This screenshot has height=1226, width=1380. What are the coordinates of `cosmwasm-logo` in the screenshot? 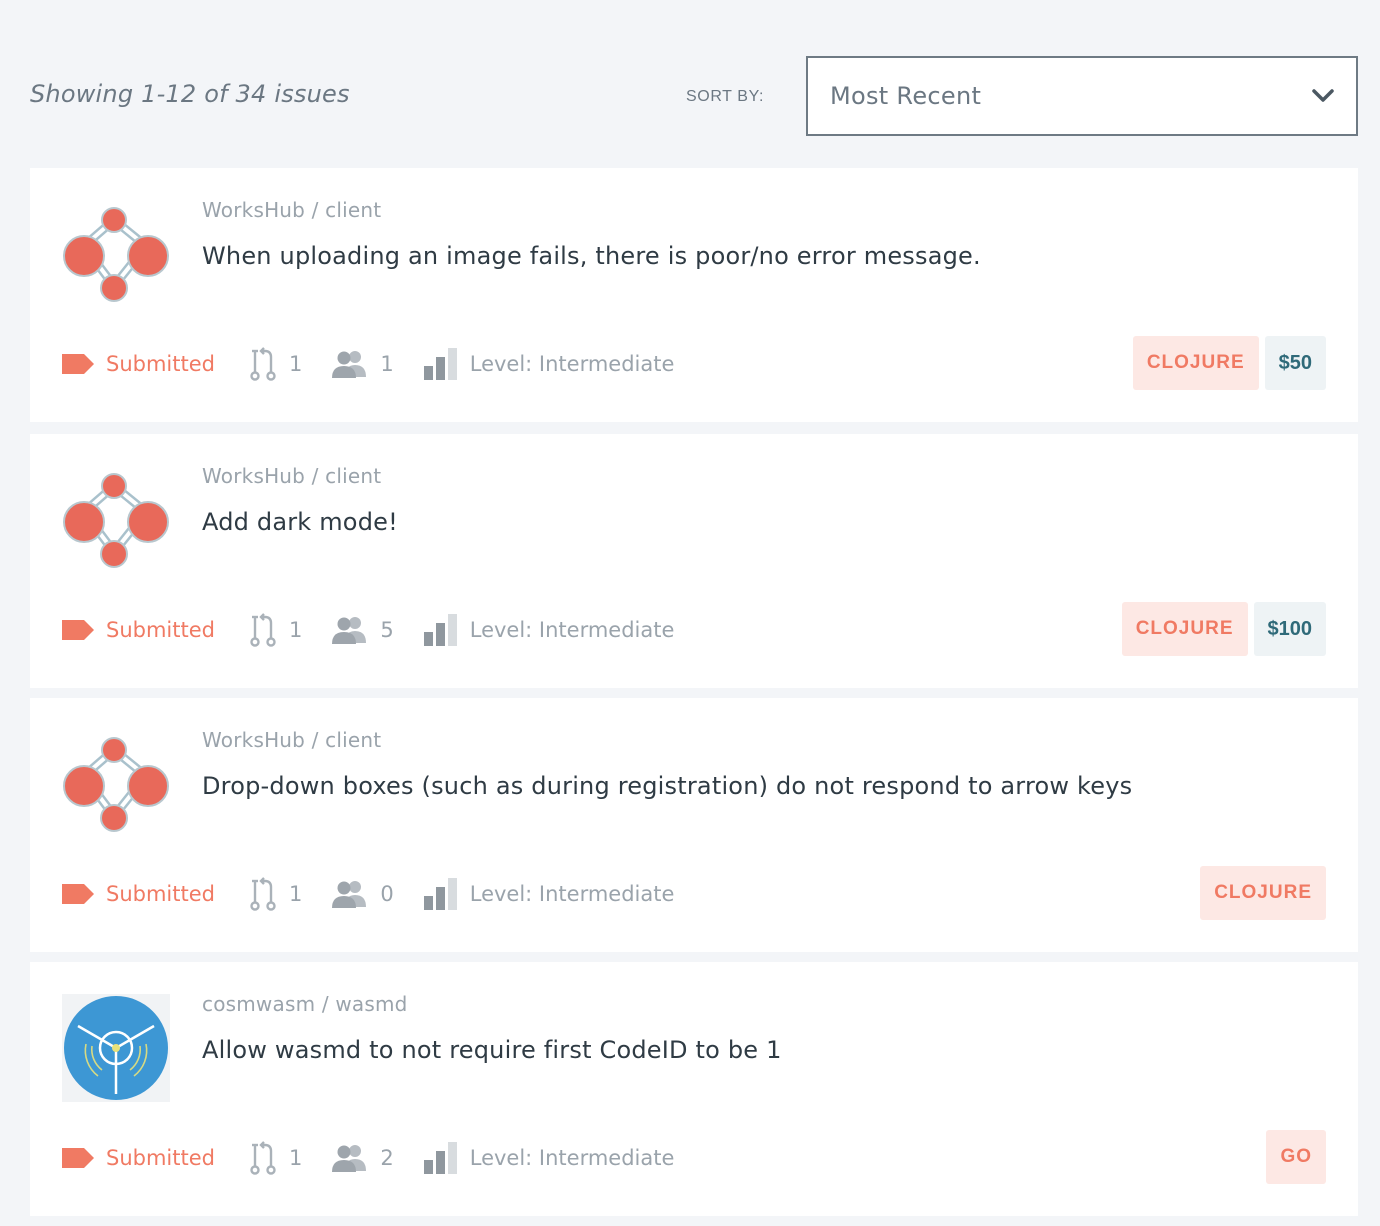 It's located at (116, 1048).